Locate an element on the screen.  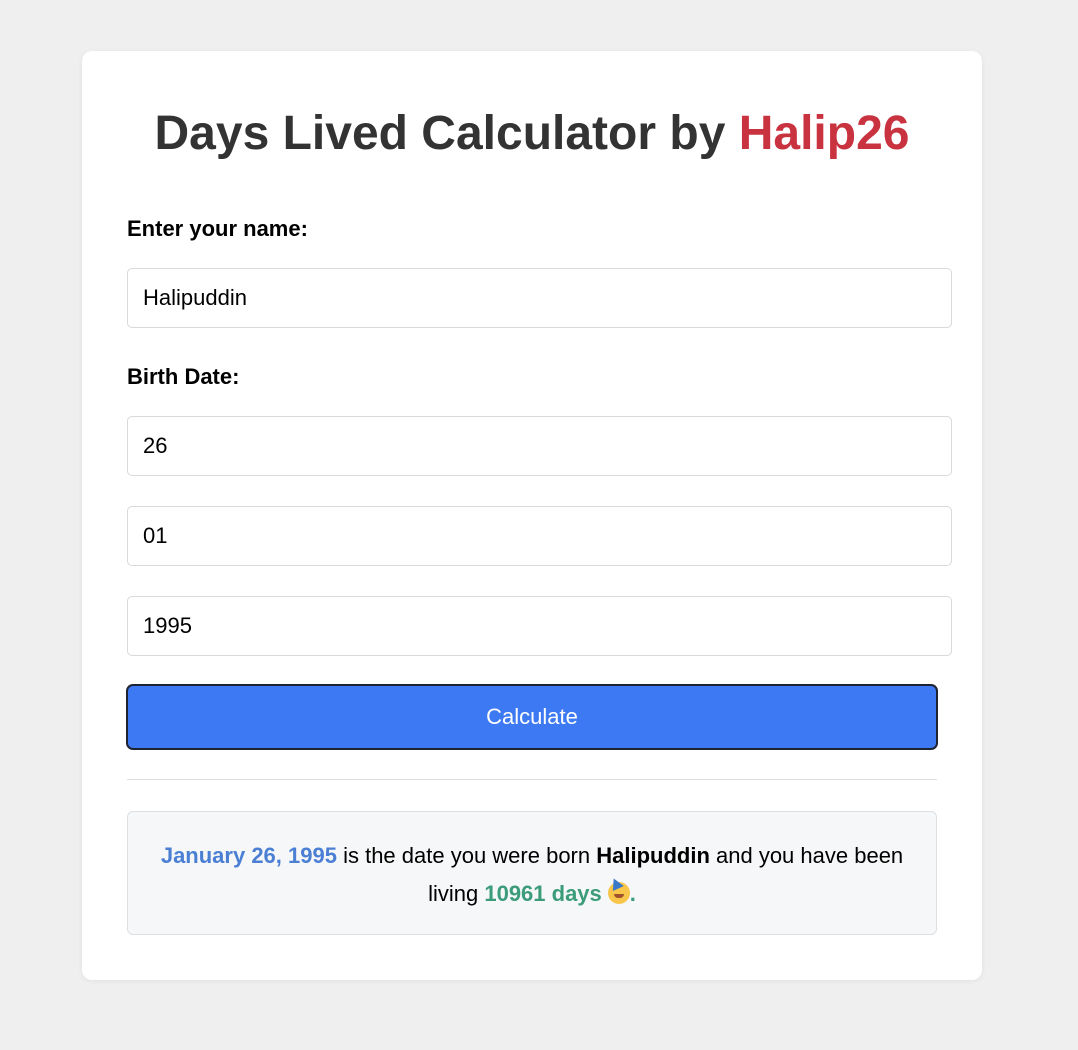
birth-date-label: Birth Date: is located at coordinates (183, 376).